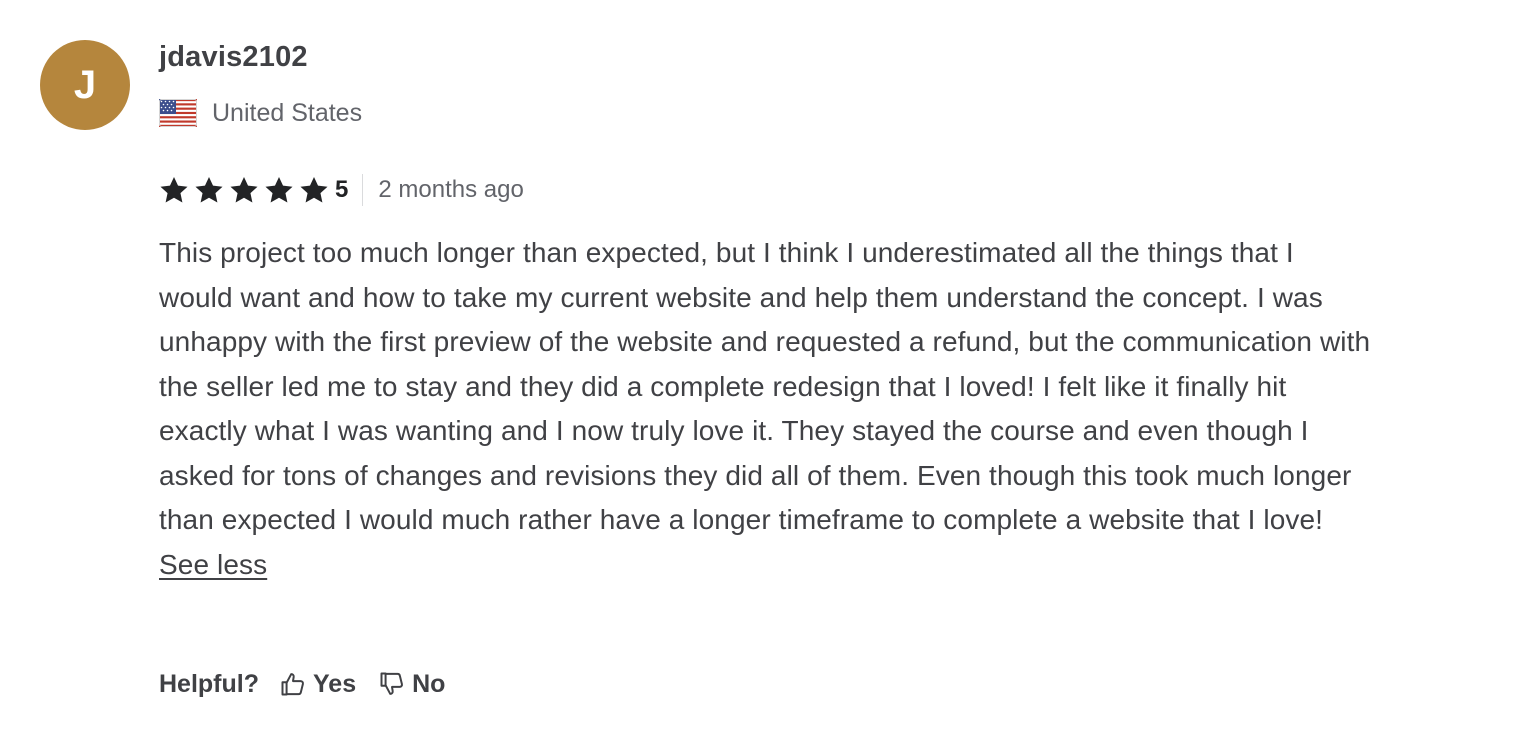 The width and height of the screenshot is (1536, 738). I want to click on helpful-row: Helpful? Yes No, so click(302, 684).